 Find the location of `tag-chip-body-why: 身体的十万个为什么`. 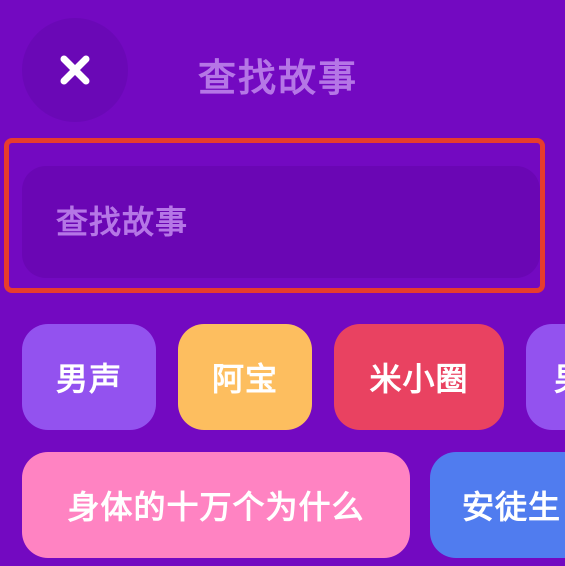

tag-chip-body-why: 身体的十万个为什么 is located at coordinates (216, 505).